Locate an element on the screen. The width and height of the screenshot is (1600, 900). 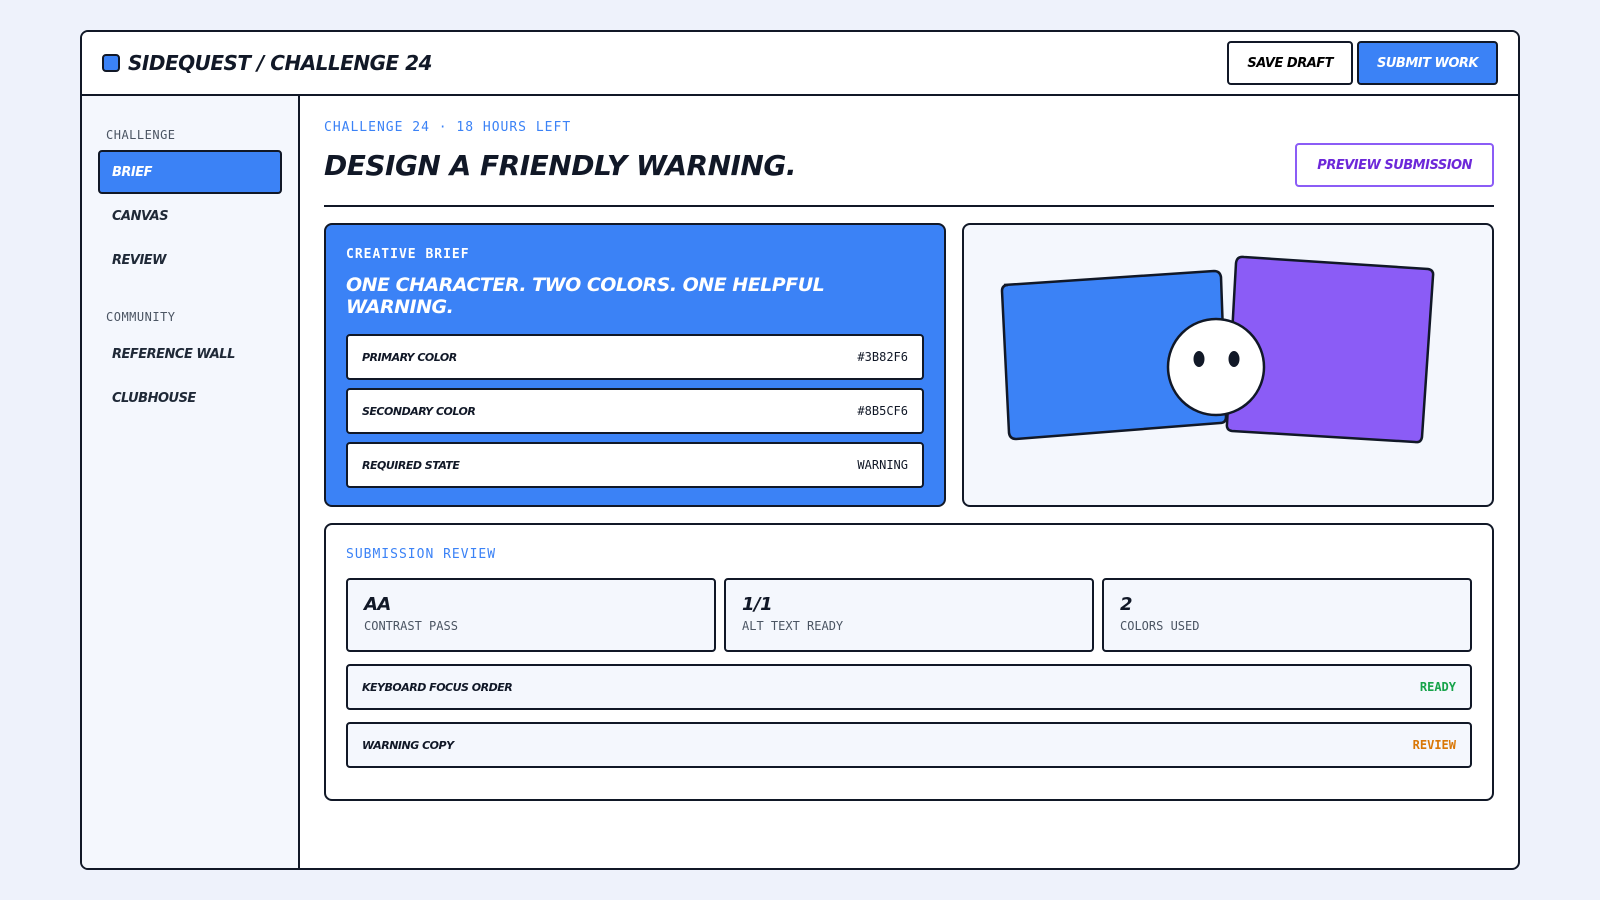
check-row-warning-copy: WARNING COPY REVIEW is located at coordinates (909, 745).